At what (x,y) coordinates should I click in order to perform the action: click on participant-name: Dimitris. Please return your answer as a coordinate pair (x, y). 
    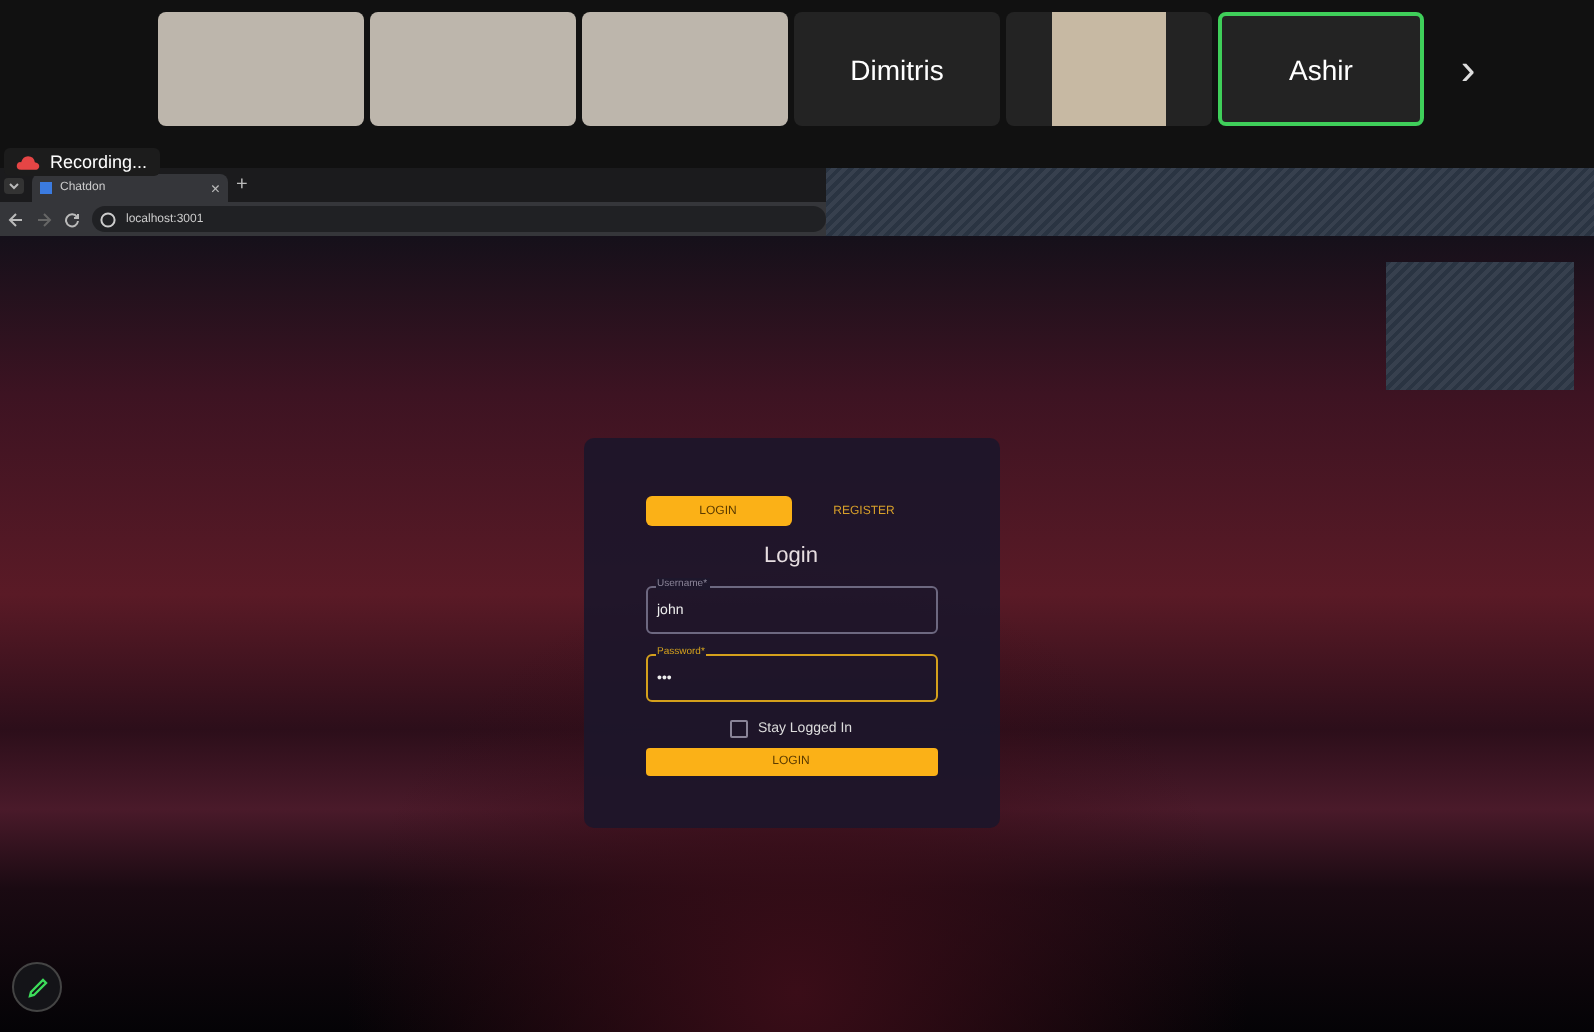
    Looking at the image, I should click on (897, 69).